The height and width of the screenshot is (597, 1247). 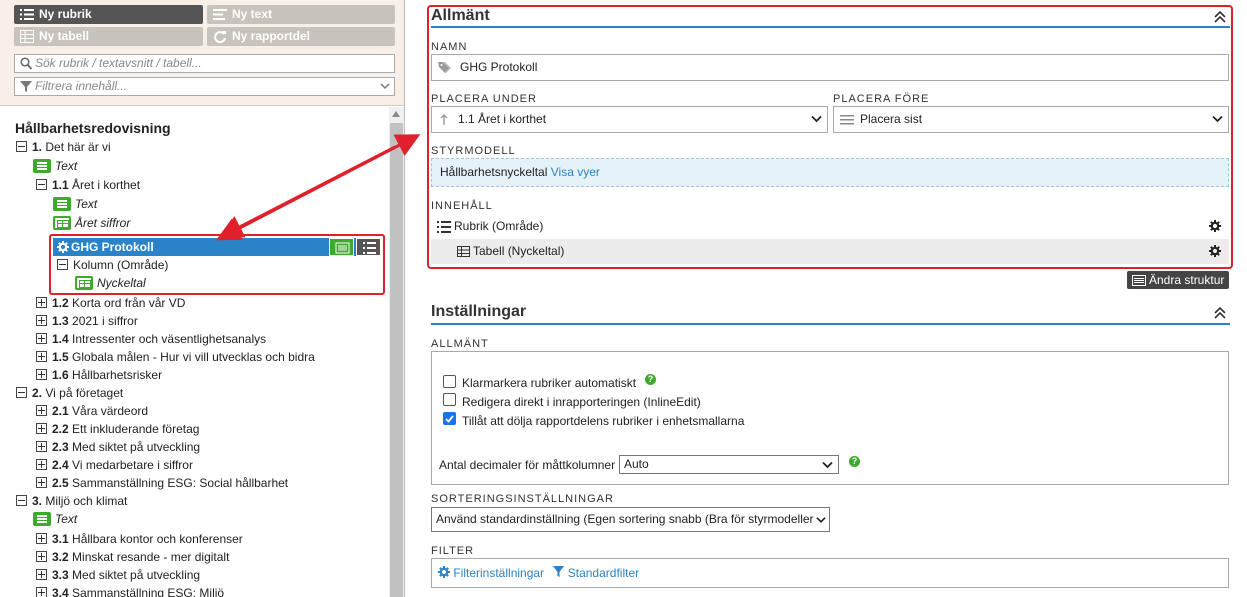 I want to click on node-number: 2., so click(x=37, y=393).